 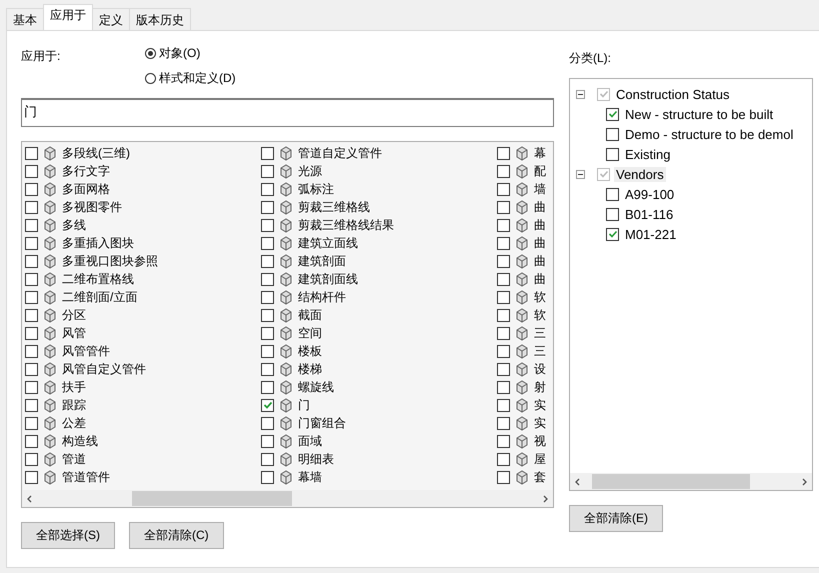 I want to click on tree-item: Construction Status, so click(x=673, y=94).